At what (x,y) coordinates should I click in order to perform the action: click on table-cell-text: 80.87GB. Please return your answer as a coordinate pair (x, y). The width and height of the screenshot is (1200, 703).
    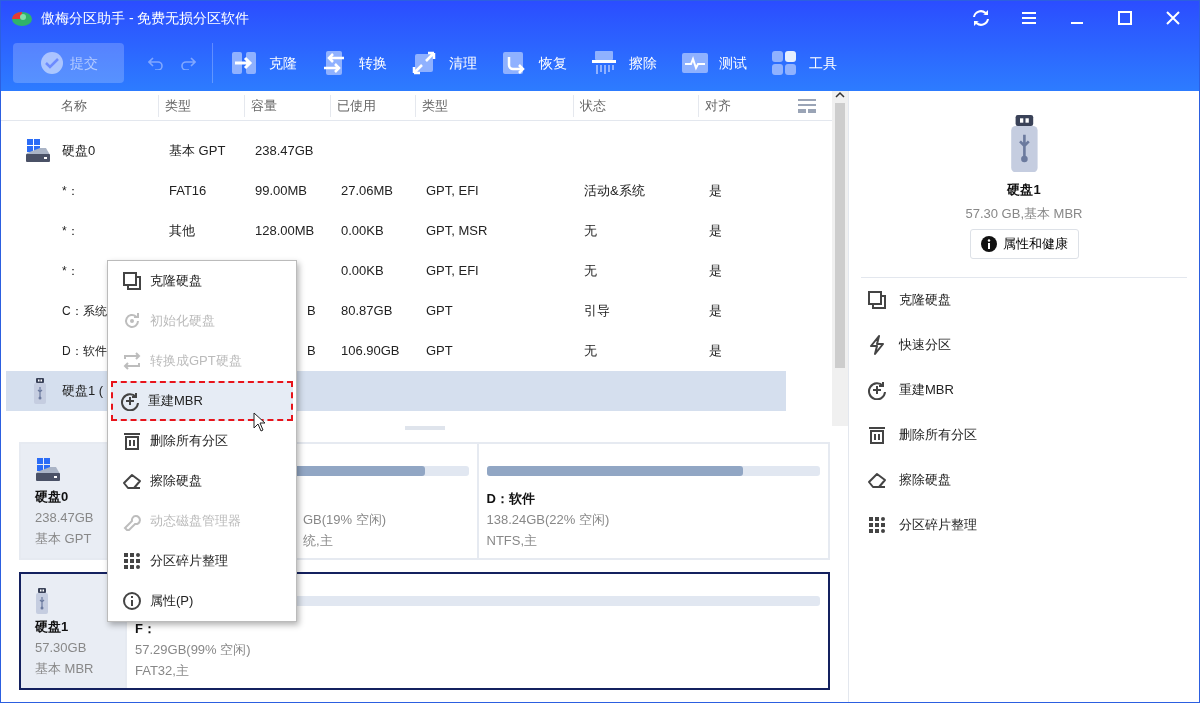
    Looking at the image, I should click on (366, 311).